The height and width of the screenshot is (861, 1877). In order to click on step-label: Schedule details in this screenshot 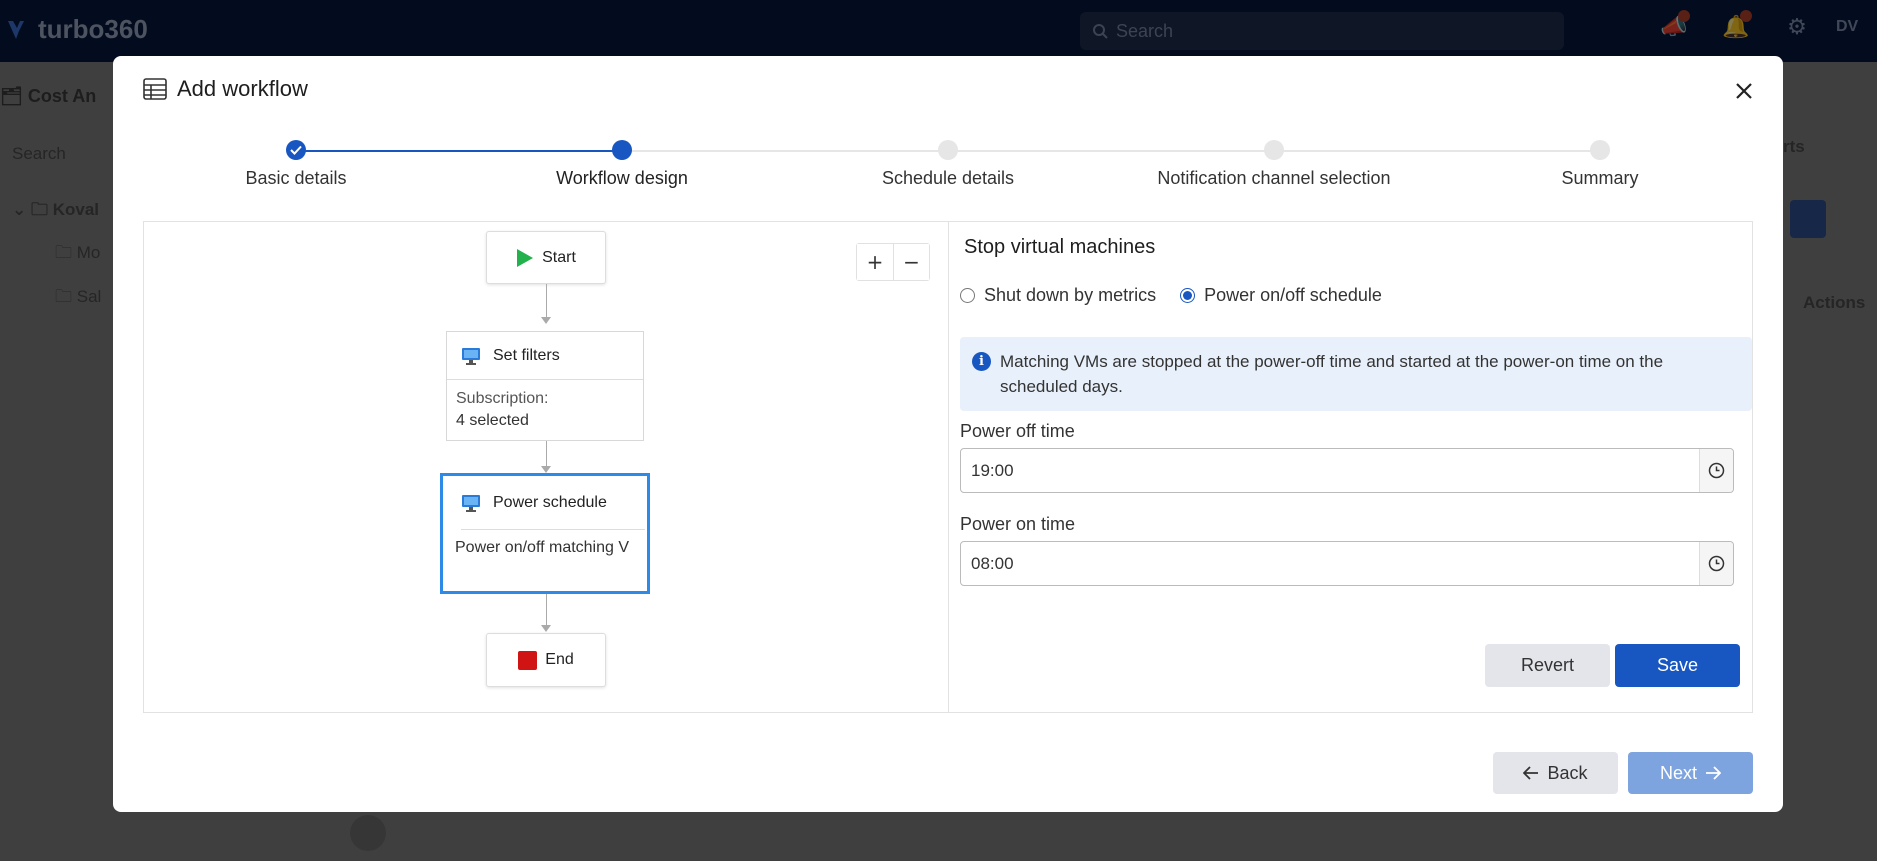, I will do `click(948, 178)`.